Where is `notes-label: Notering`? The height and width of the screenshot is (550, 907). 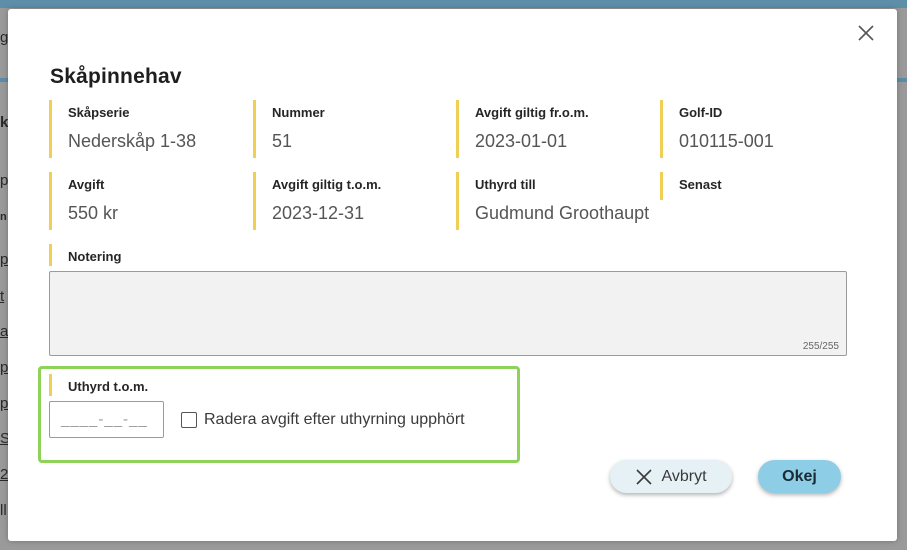
notes-label: Notering is located at coordinates (85, 255).